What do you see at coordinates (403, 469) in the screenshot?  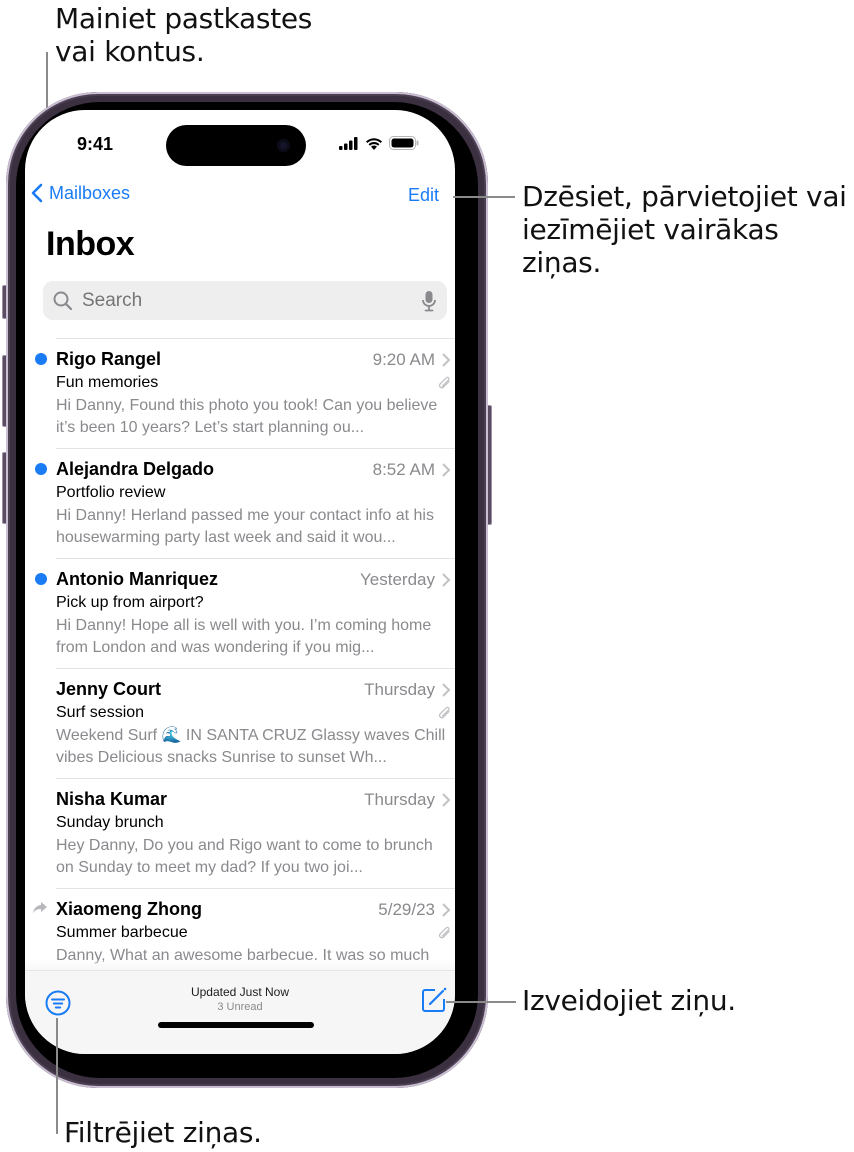 I see `message-date: 8:52 AM` at bounding box center [403, 469].